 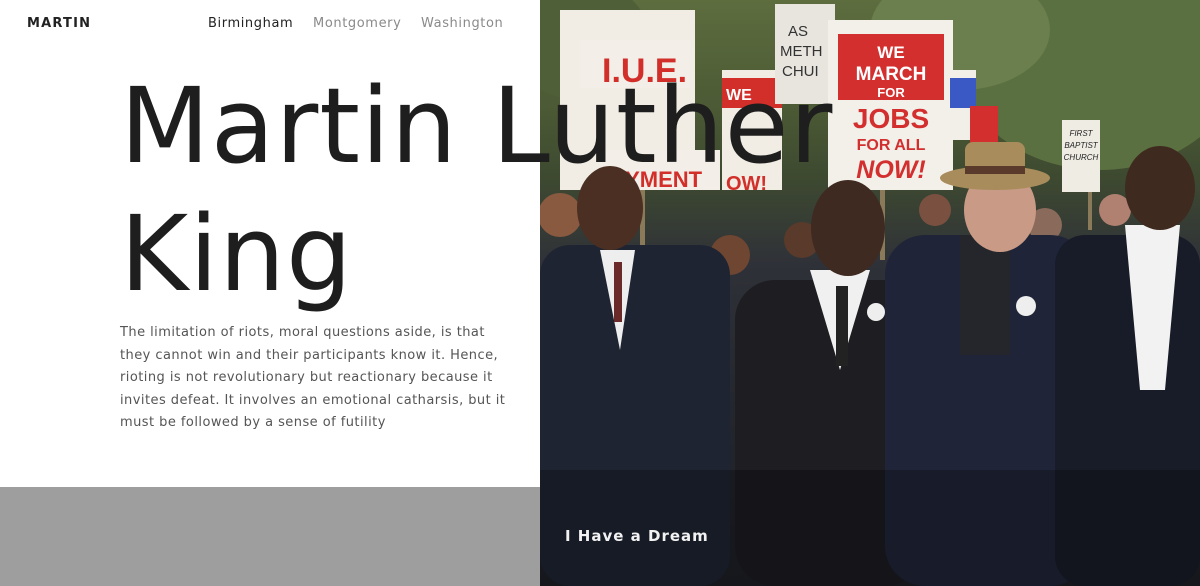 What do you see at coordinates (59, 23) in the screenshot?
I see `brand-logo: MARTIN` at bounding box center [59, 23].